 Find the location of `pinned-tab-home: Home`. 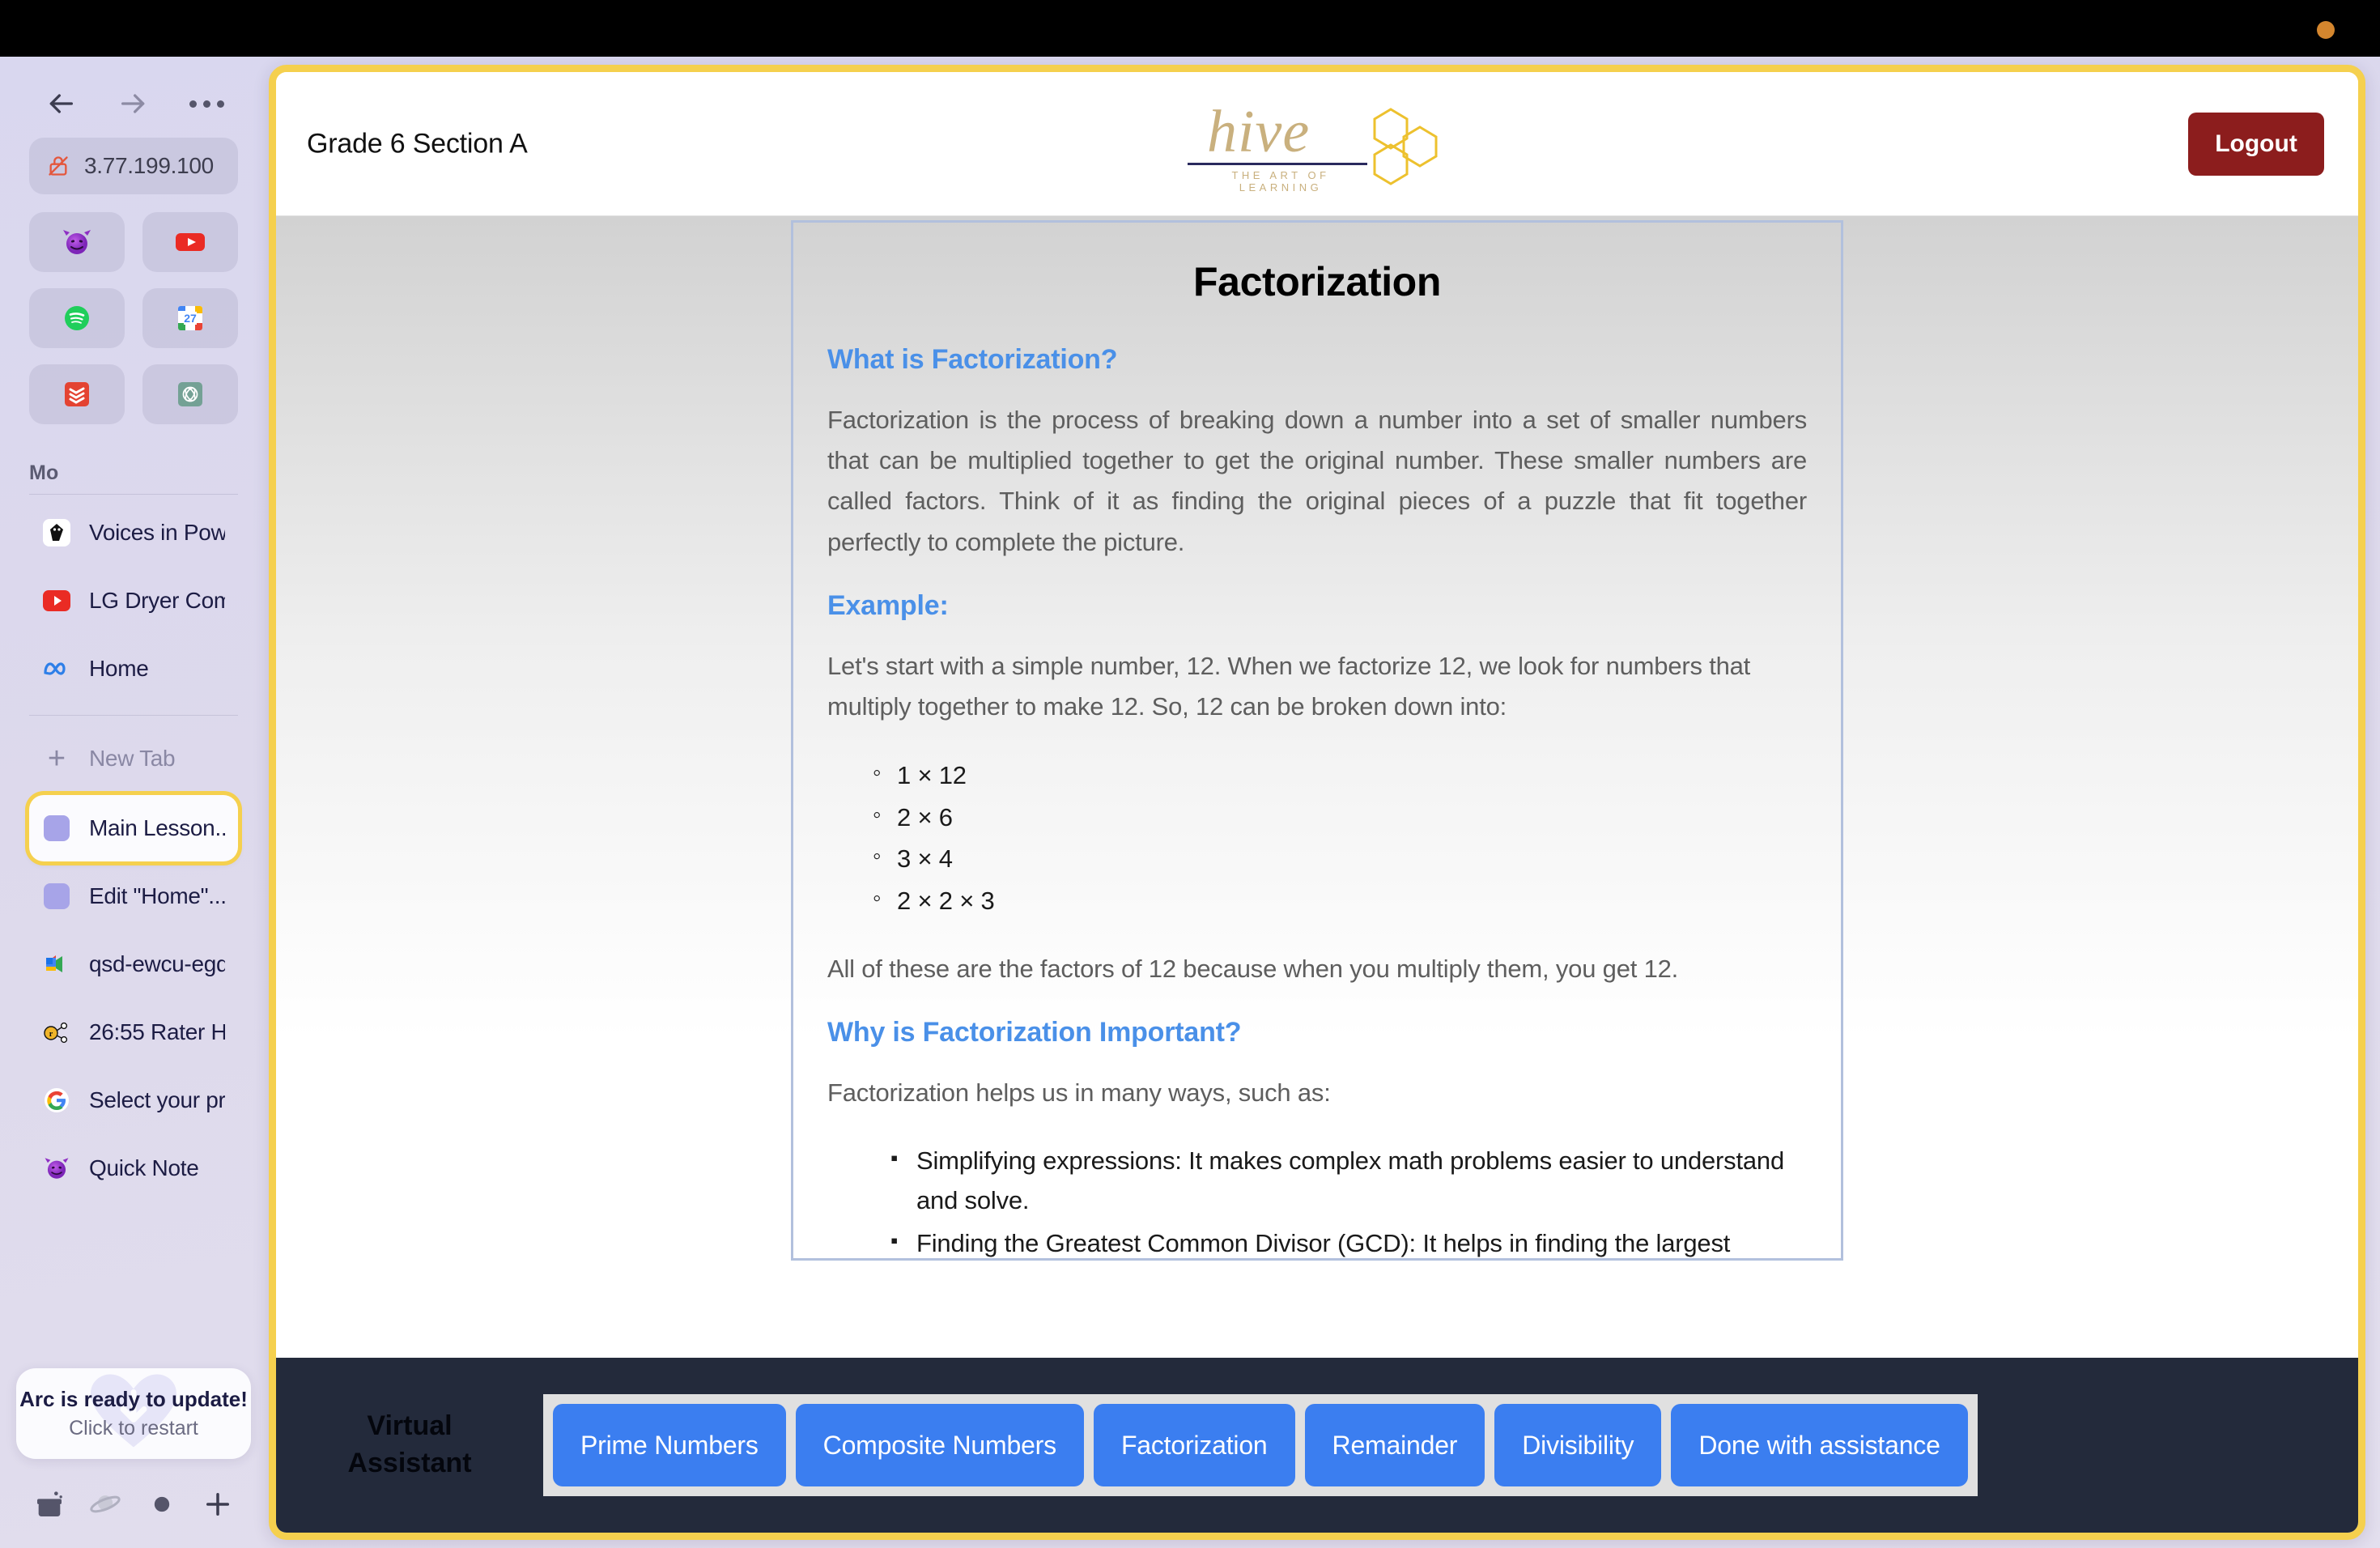

pinned-tab-home: Home is located at coordinates (133, 669).